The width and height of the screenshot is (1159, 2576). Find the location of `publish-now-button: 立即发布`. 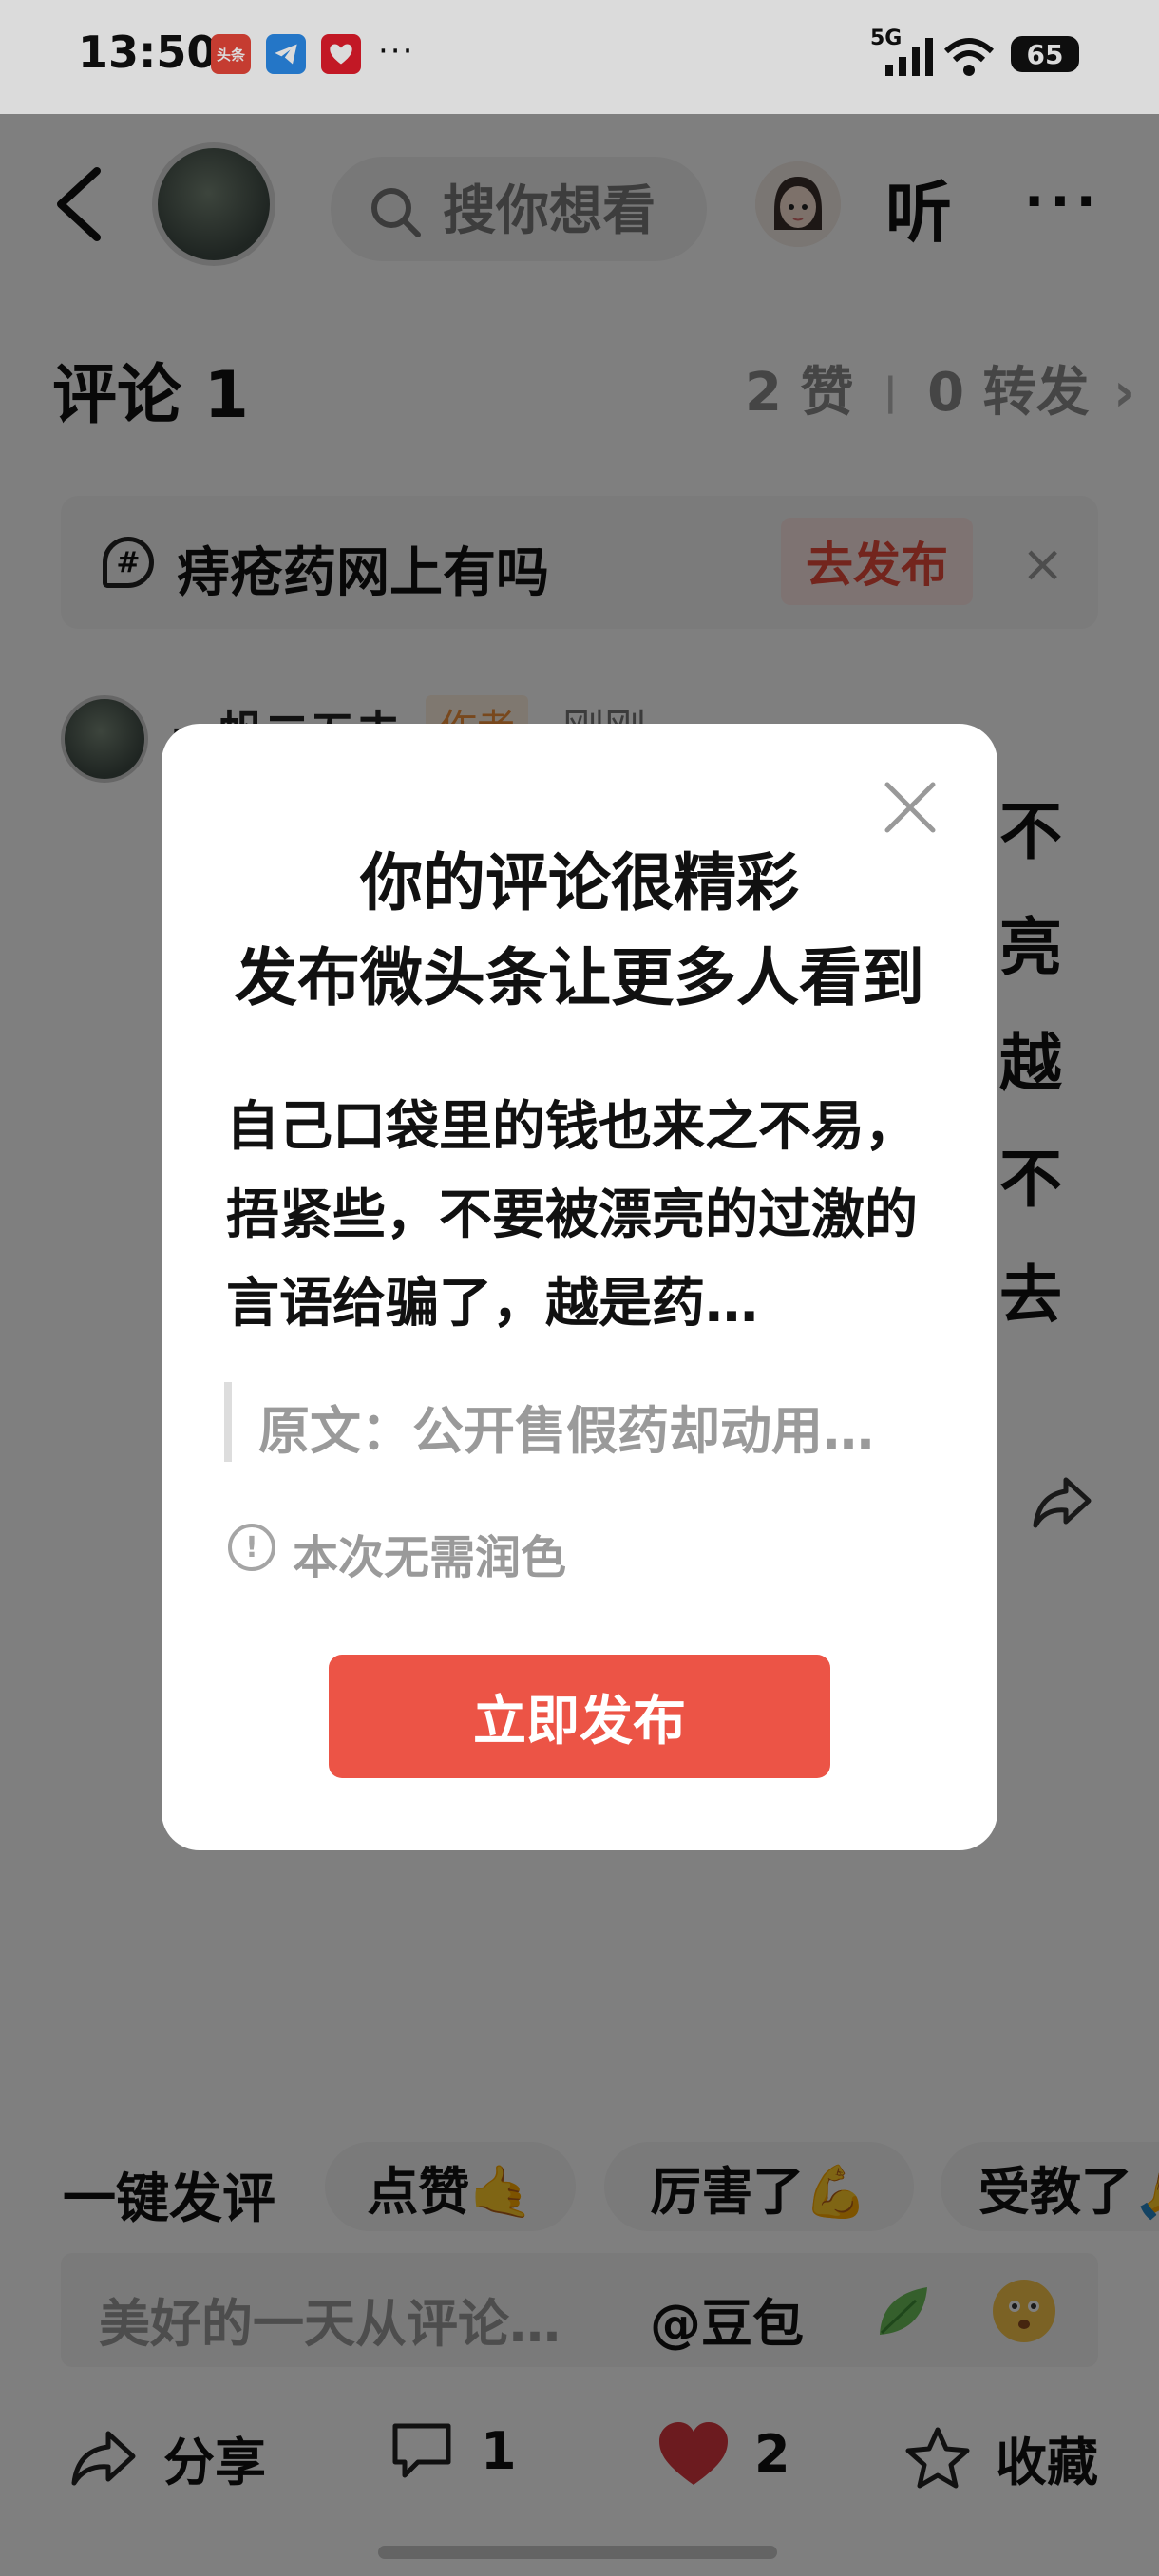

publish-now-button: 立即发布 is located at coordinates (579, 1716).